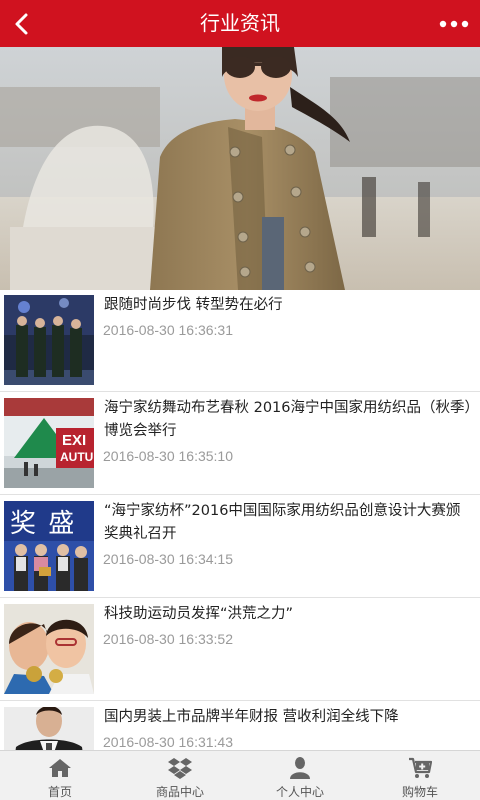 This screenshot has width=480, height=800. I want to click on news-time: 2016-08-30 16:36:31, so click(168, 330).